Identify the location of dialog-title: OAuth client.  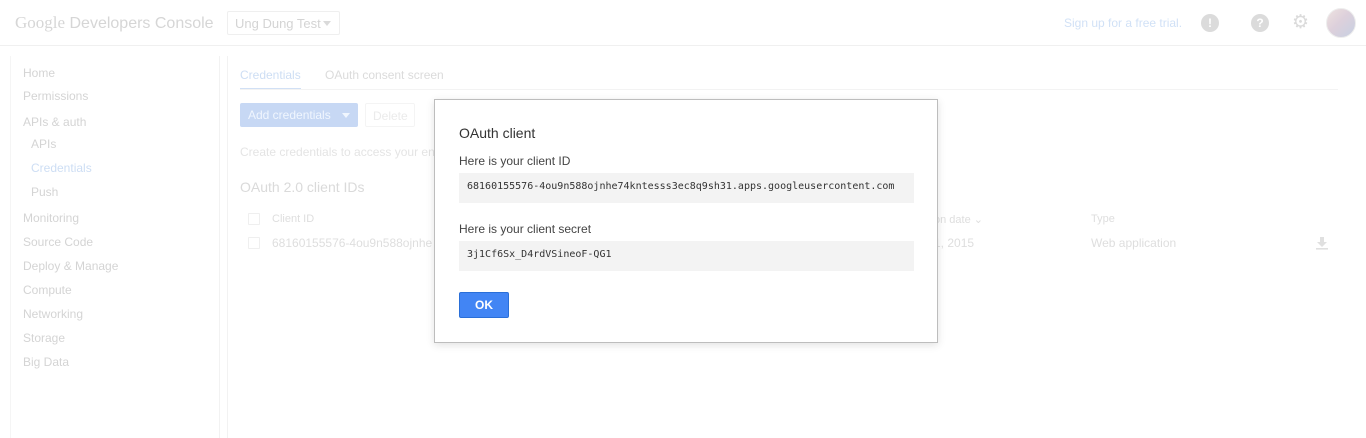
(497, 133).